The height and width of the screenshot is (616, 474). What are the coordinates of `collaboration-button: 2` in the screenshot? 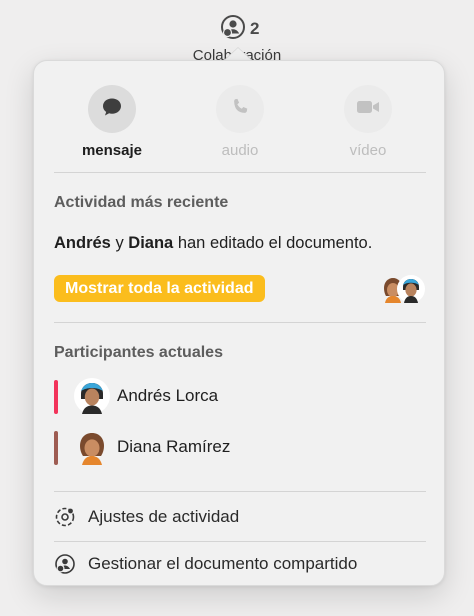 It's located at (245, 29).